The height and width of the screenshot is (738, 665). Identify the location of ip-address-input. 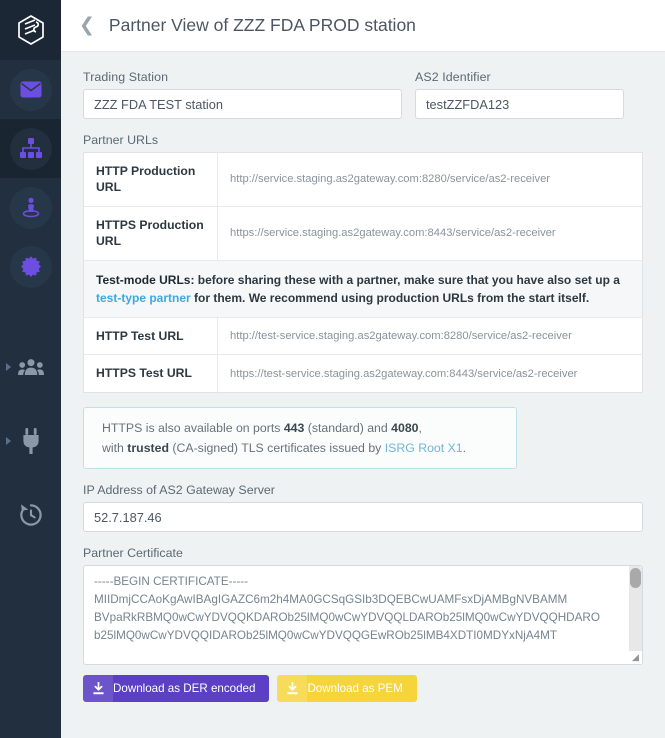
(363, 517).